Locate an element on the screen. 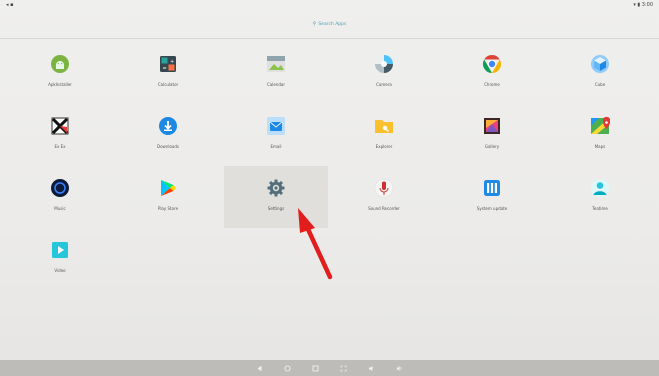 The image size is (659, 376). app-label: Calendar is located at coordinates (276, 84).